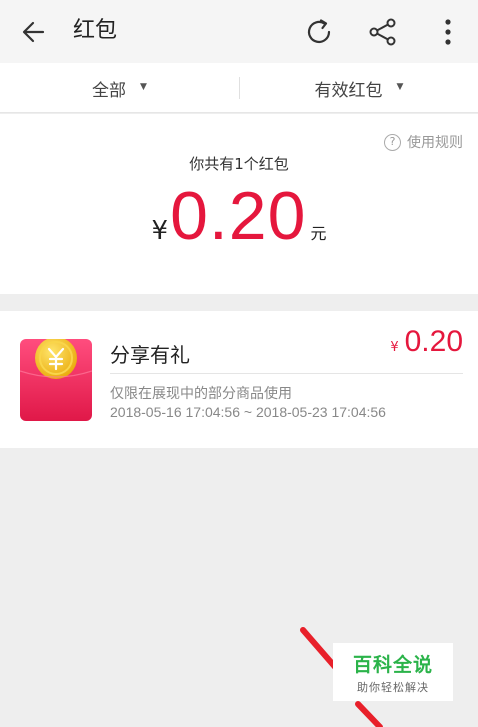 This screenshot has height=727, width=478. I want to click on filter-valid-dropdown: 有效红包 ▼, so click(359, 88).